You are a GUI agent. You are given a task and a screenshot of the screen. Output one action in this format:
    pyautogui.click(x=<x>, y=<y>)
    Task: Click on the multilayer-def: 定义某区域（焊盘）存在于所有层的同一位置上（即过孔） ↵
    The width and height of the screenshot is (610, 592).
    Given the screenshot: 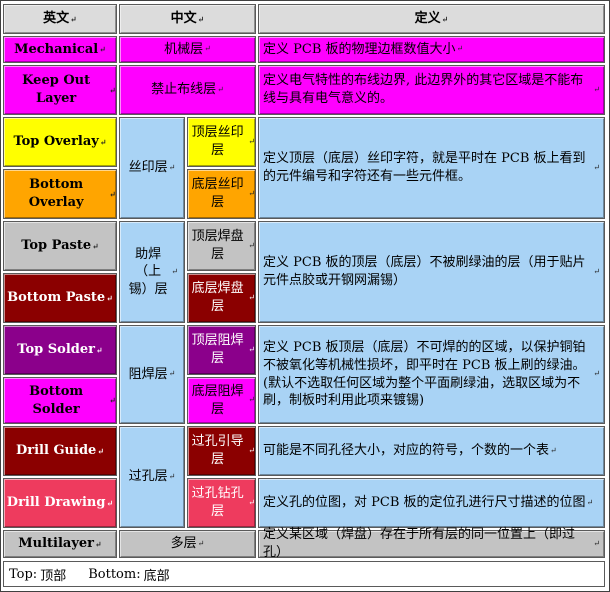 What is the action you would take?
    pyautogui.click(x=431, y=543)
    